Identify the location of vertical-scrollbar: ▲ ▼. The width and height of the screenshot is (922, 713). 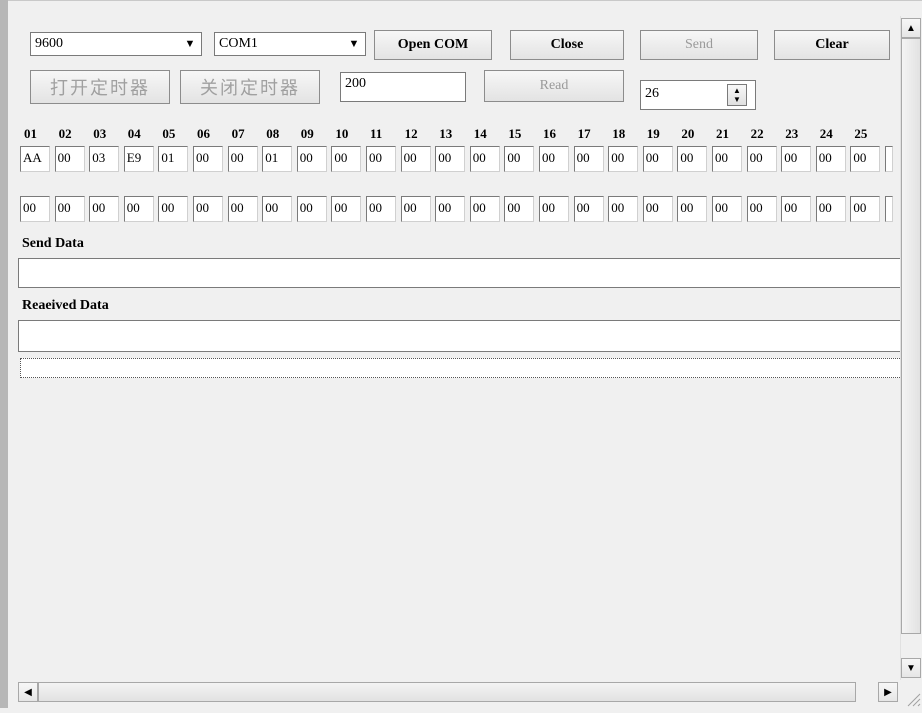
(911, 348).